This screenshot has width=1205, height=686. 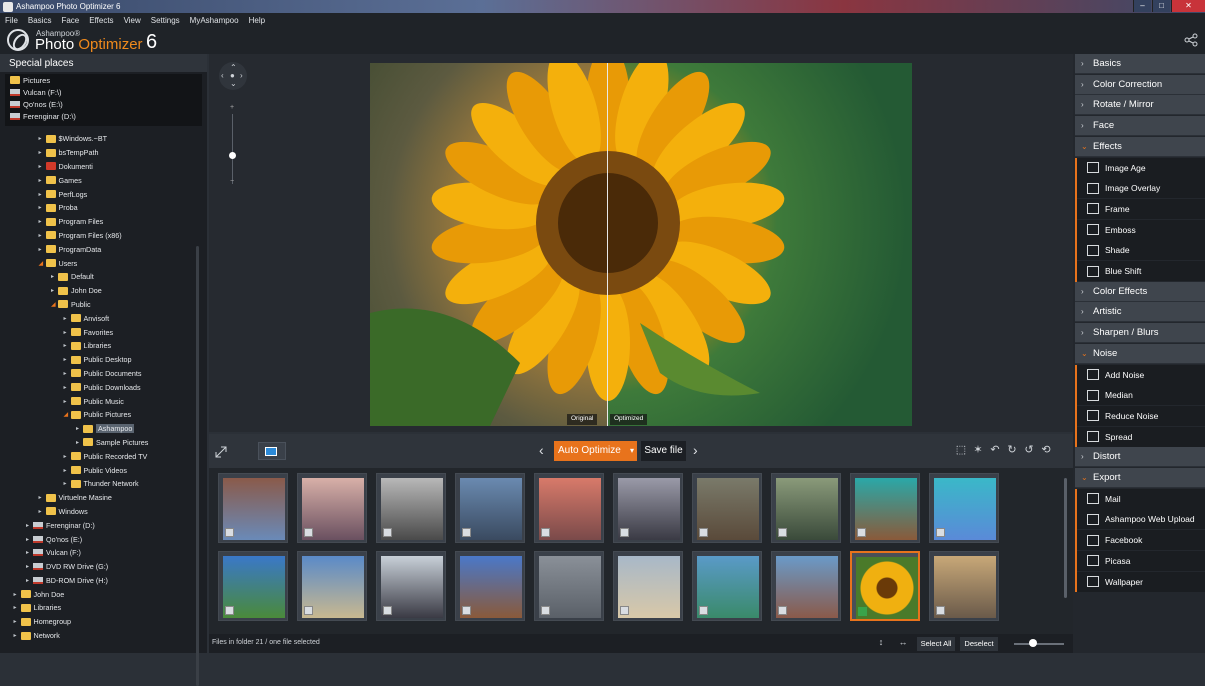 I want to click on tool-wallpaper: Wallpaper, so click(x=1140, y=581).